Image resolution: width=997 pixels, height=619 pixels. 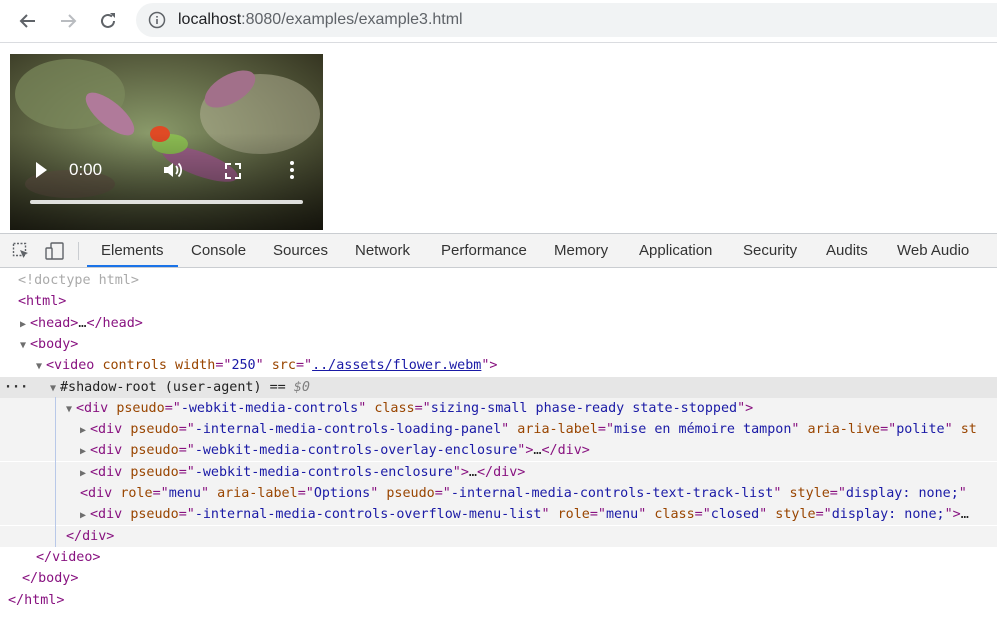 What do you see at coordinates (55, 472) in the screenshot?
I see `tree-guide-line` at bounding box center [55, 472].